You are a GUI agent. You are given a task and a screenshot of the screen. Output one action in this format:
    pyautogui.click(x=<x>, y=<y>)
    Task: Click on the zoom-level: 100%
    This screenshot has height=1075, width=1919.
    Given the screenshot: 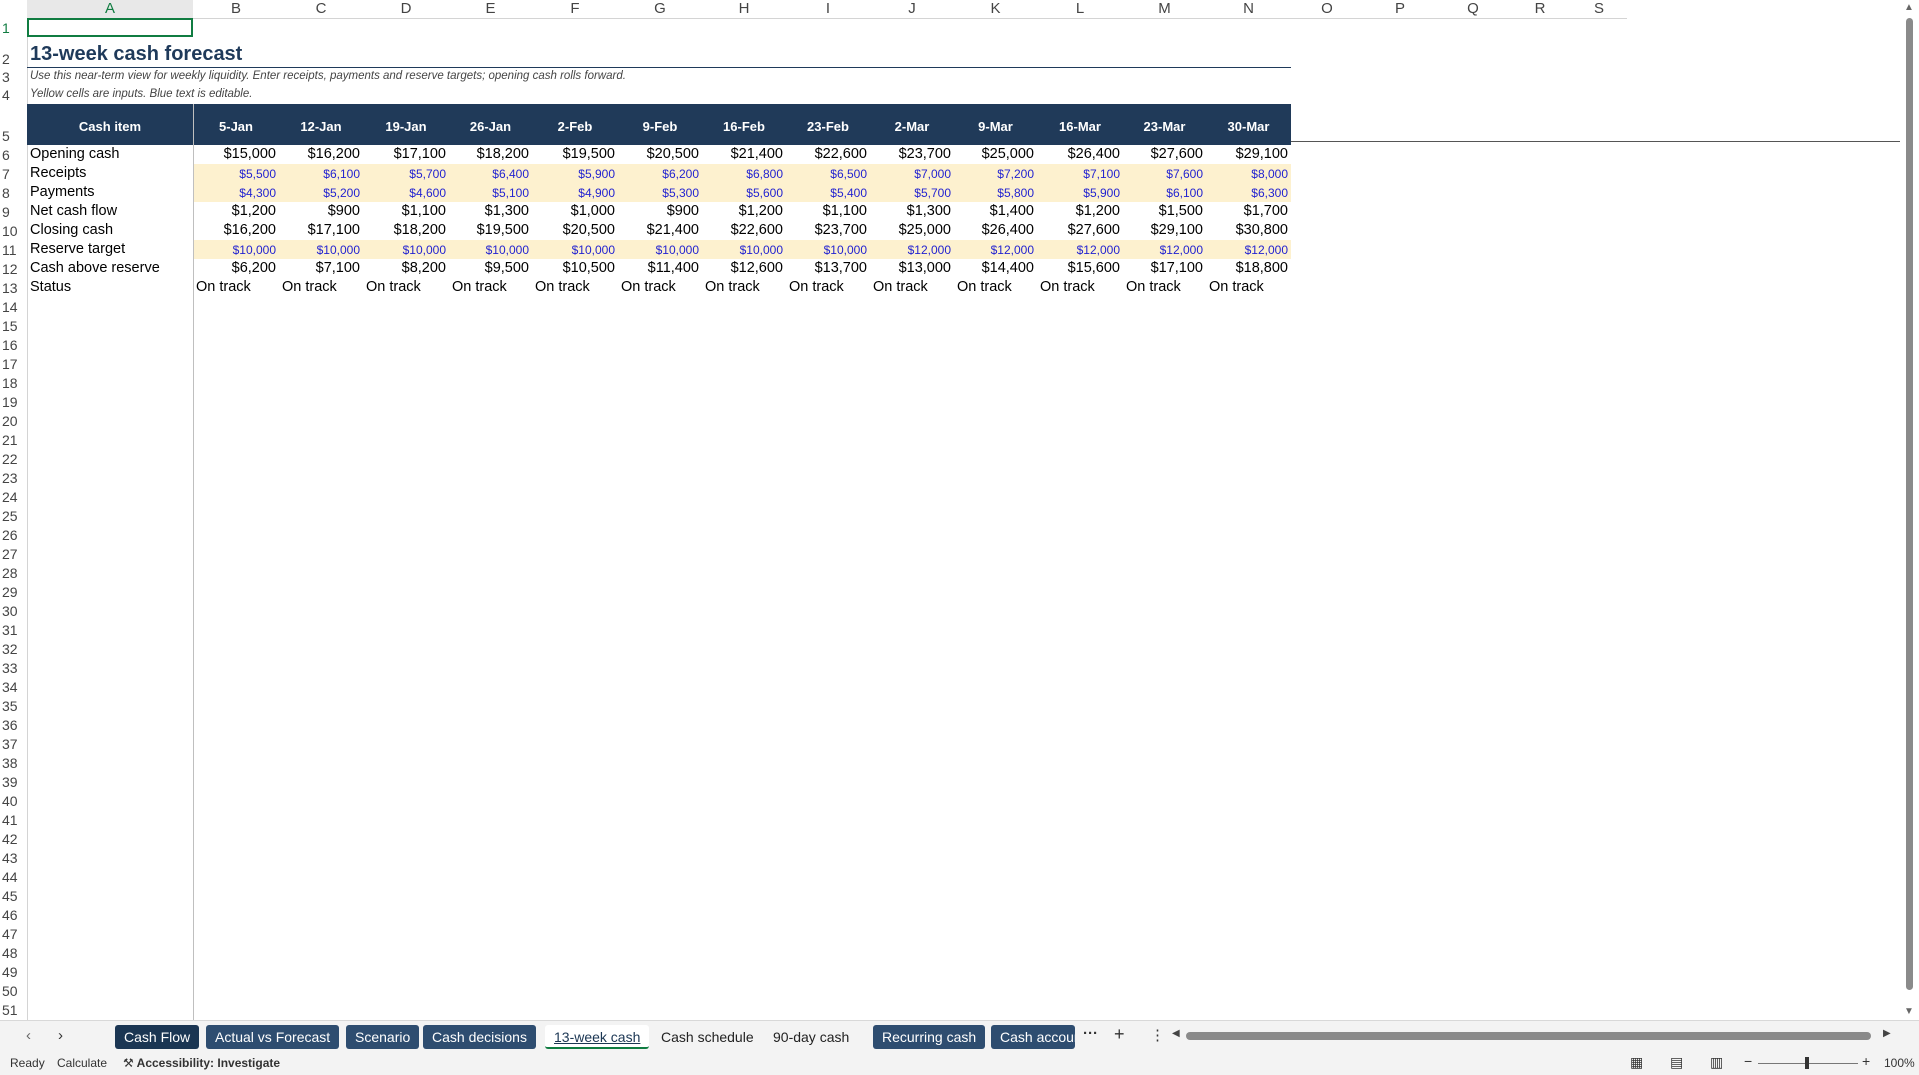 What is the action you would take?
    pyautogui.click(x=1899, y=1063)
    